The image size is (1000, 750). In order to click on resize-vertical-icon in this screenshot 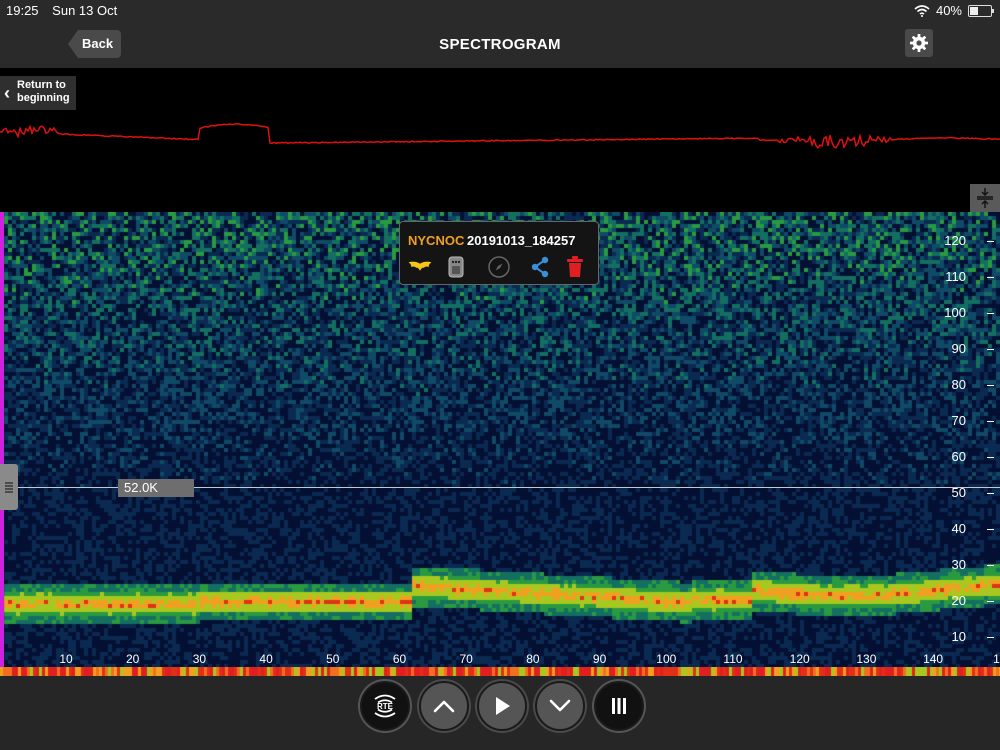, I will do `click(985, 198)`.